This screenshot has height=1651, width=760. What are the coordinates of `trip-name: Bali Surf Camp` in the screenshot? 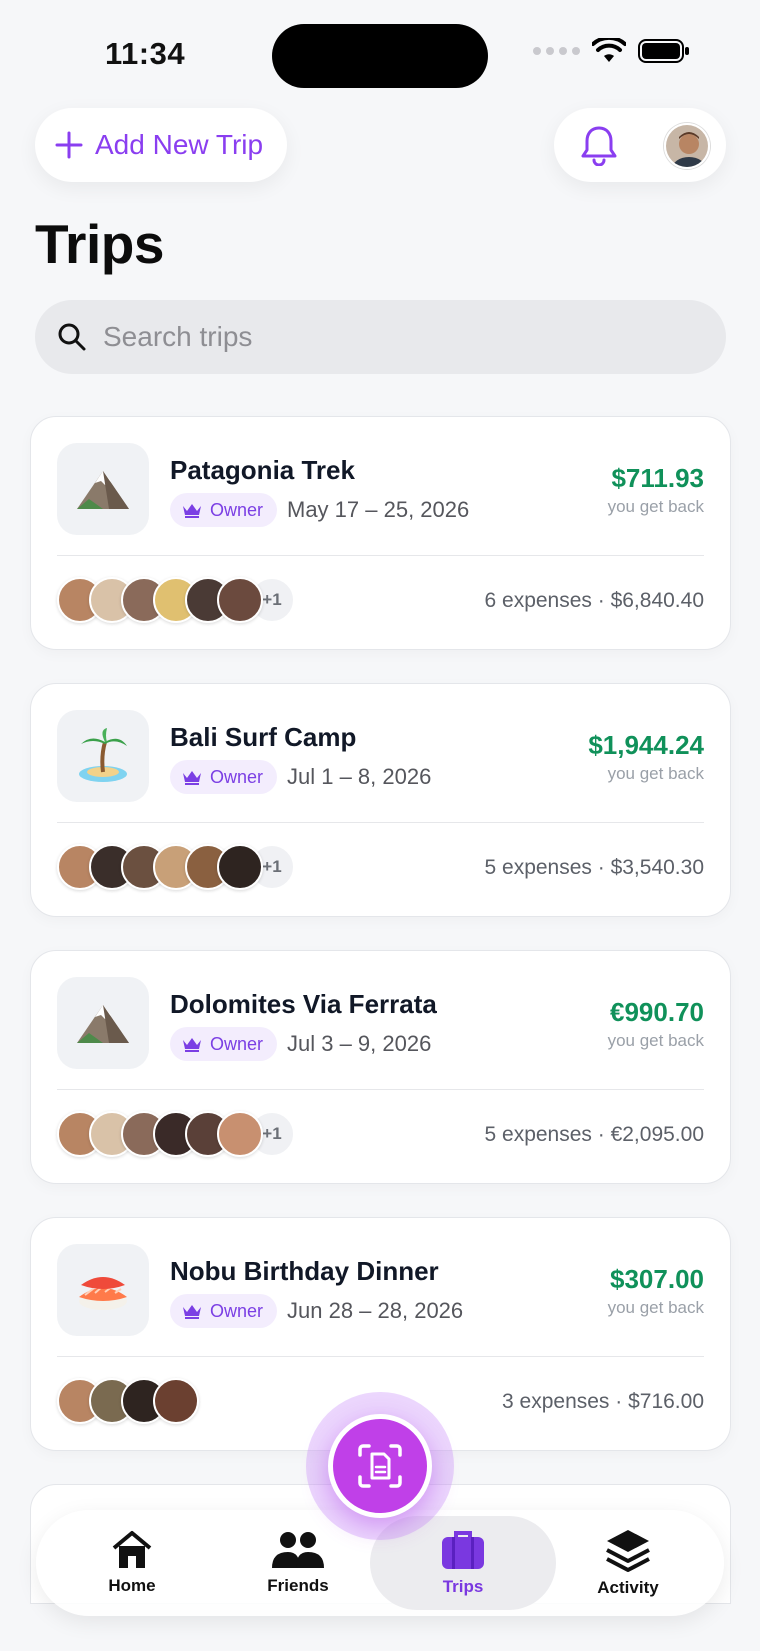 It's located at (263, 737).